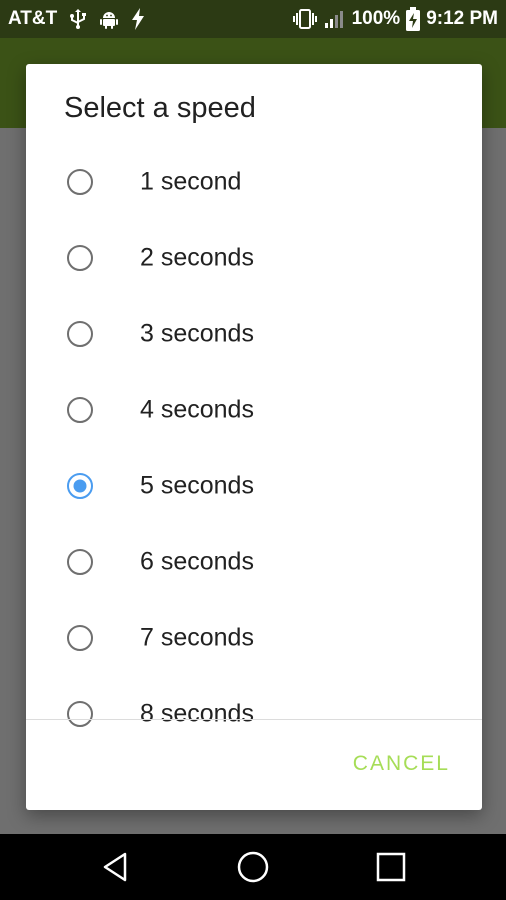 This screenshot has height=900, width=506. What do you see at coordinates (191, 181) in the screenshot?
I see `option-label: 1 second` at bounding box center [191, 181].